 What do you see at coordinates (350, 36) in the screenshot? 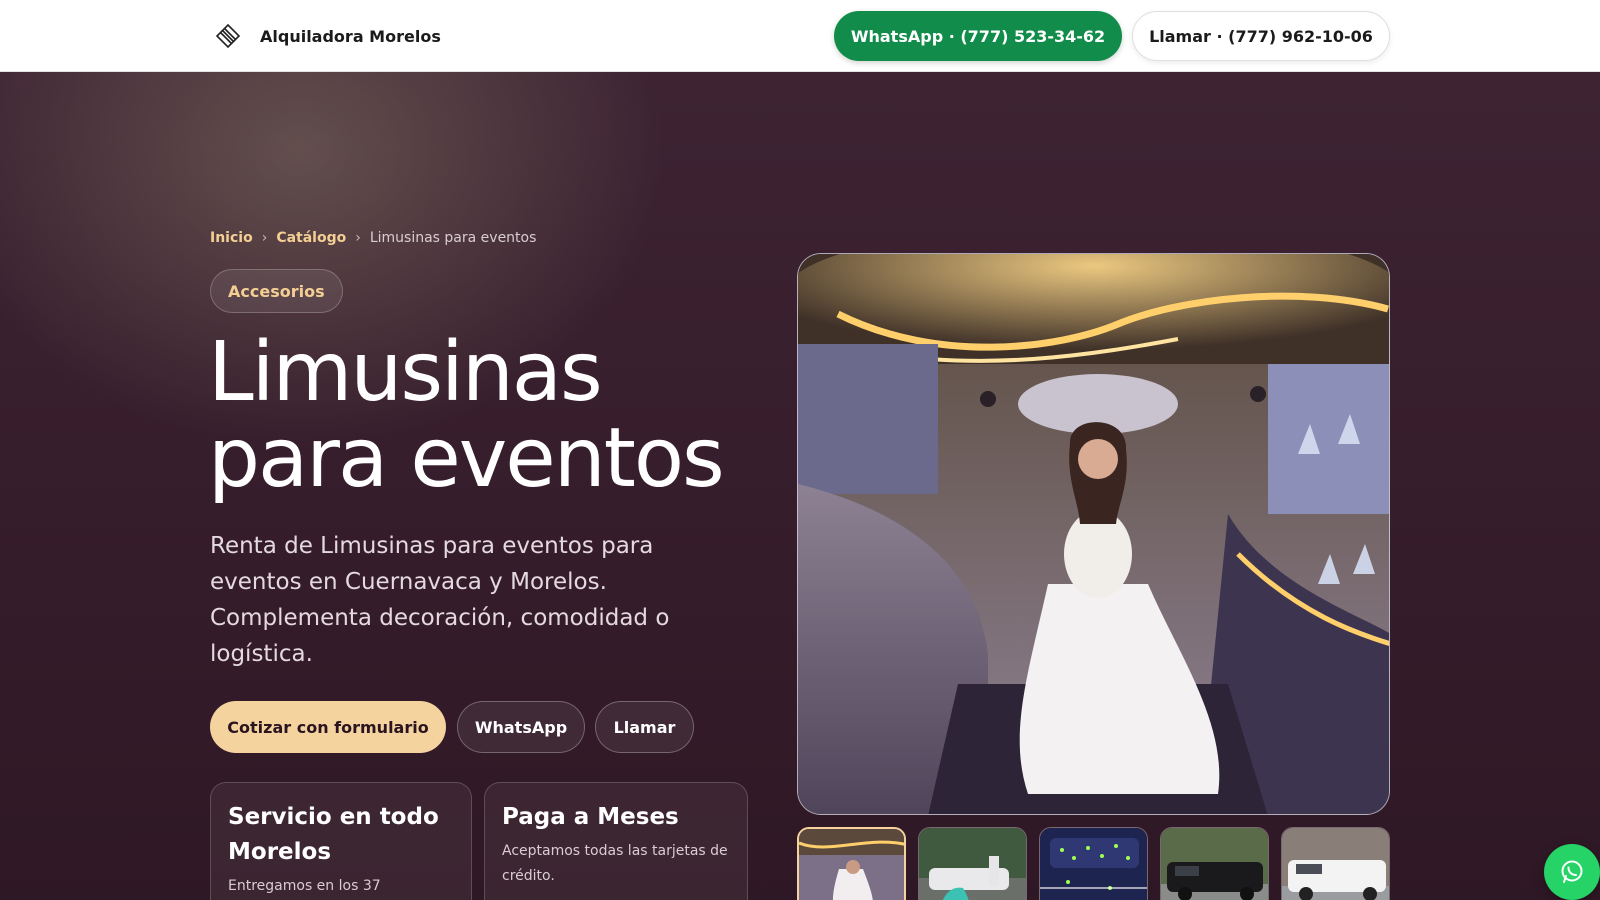
I see `brand-name: Alquiladora Morelos` at bounding box center [350, 36].